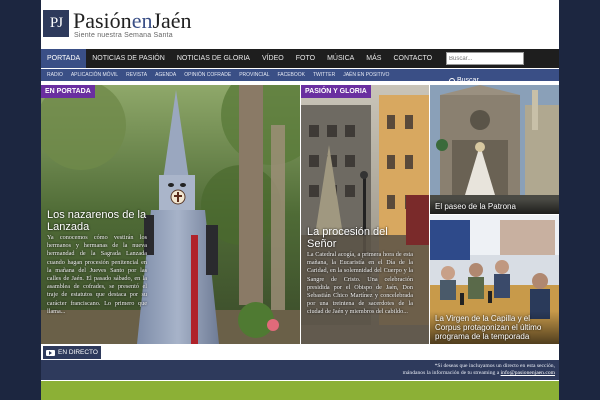 The width and height of the screenshot is (600, 400). What do you see at coordinates (528, 373) in the screenshot?
I see `contact-email-link: info@pasionenjaen.com` at bounding box center [528, 373].